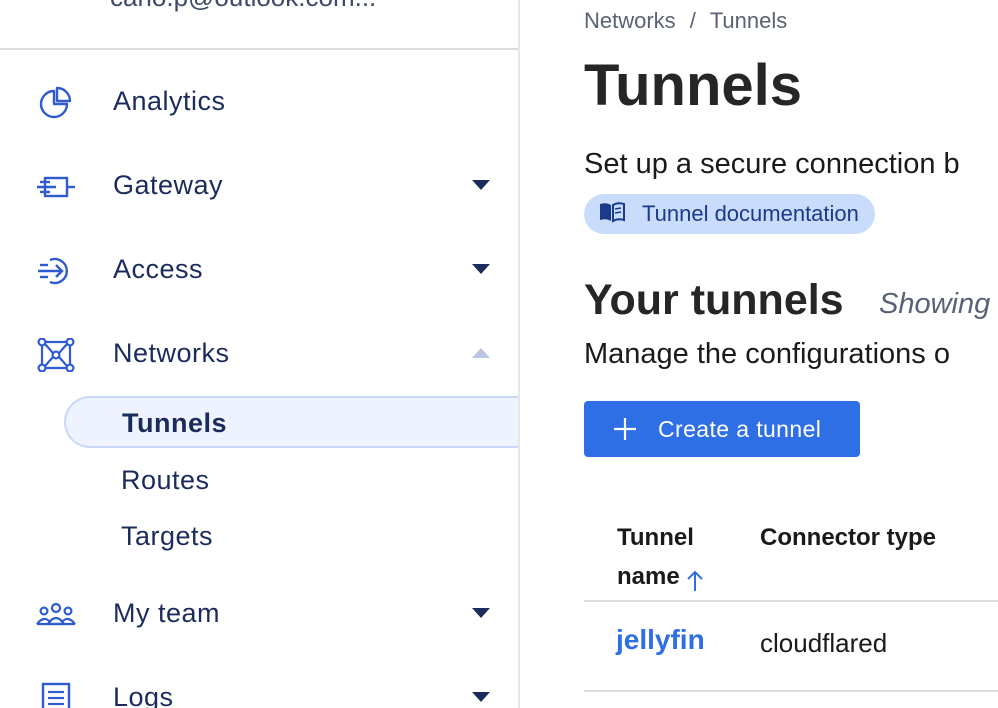 This screenshot has height=708, width=998. Describe the element at coordinates (175, 423) in the screenshot. I see `sidebar-subitem-label: Tunnels` at that location.